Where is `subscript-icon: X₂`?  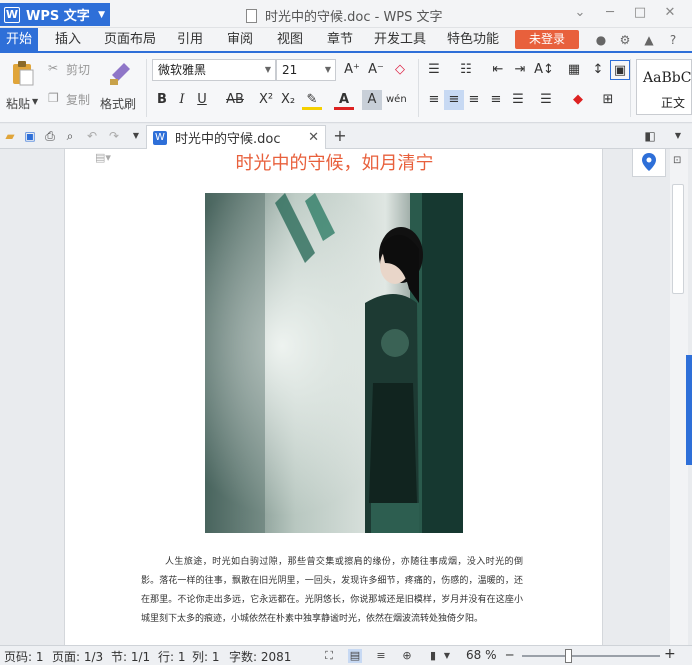 subscript-icon: X₂ is located at coordinates (288, 100).